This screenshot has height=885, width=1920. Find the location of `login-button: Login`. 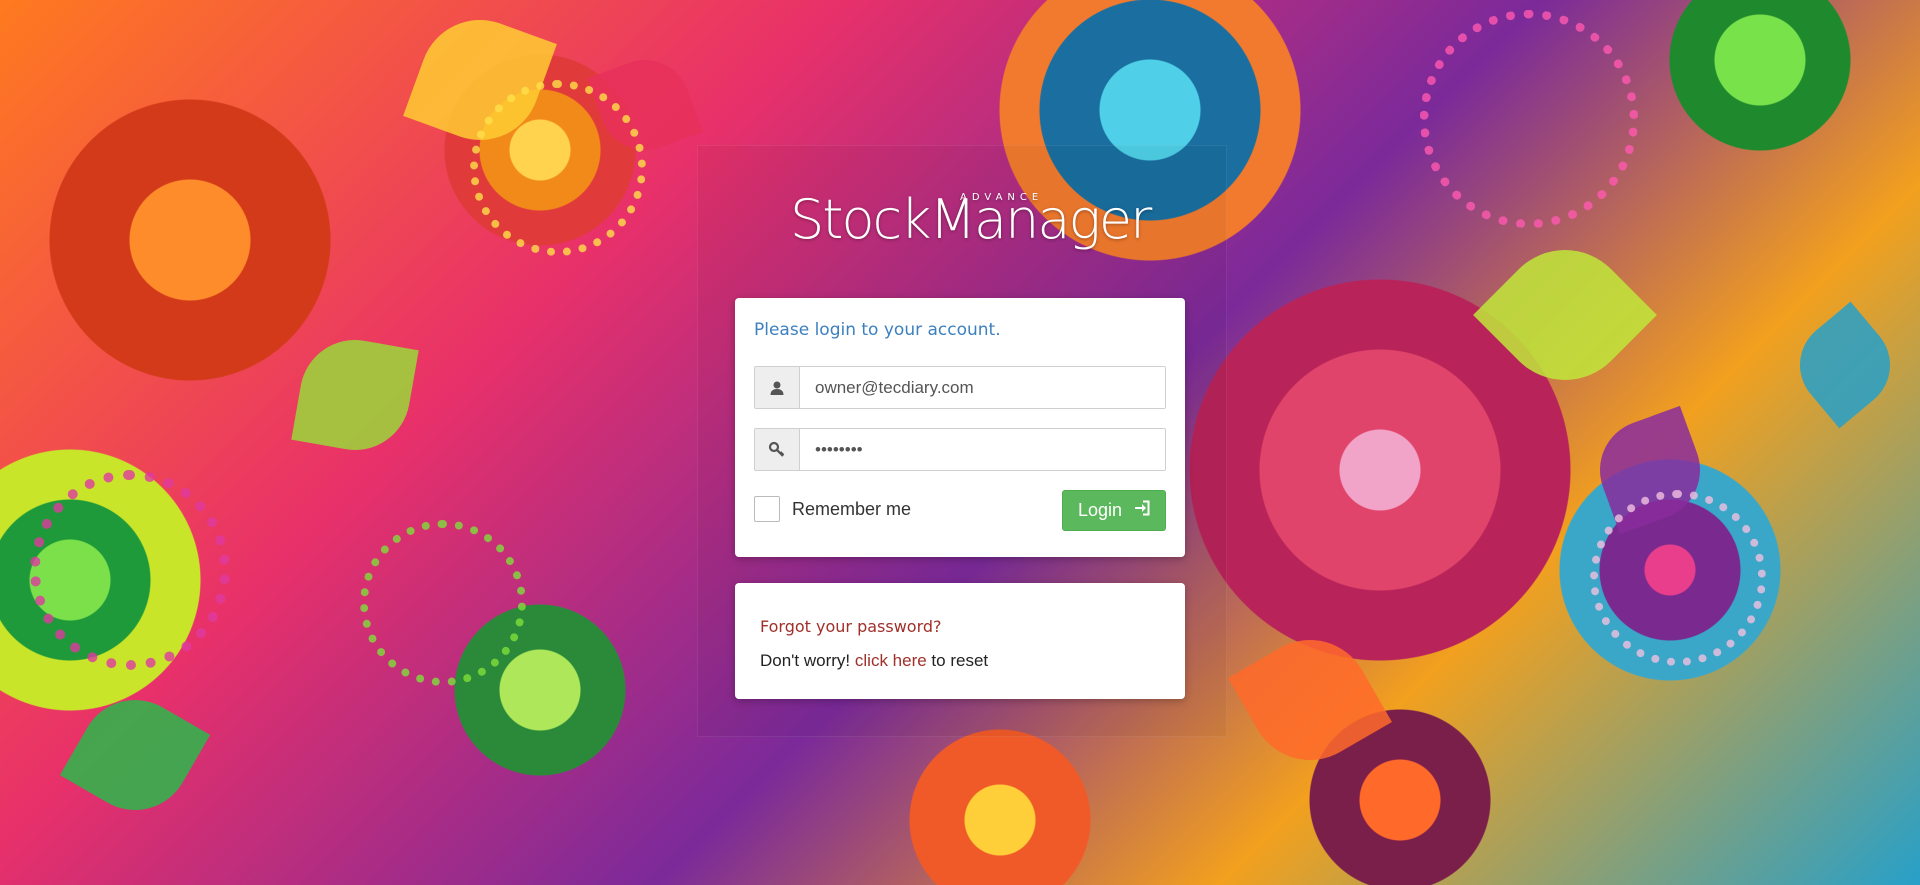

login-button: Login is located at coordinates (1114, 510).